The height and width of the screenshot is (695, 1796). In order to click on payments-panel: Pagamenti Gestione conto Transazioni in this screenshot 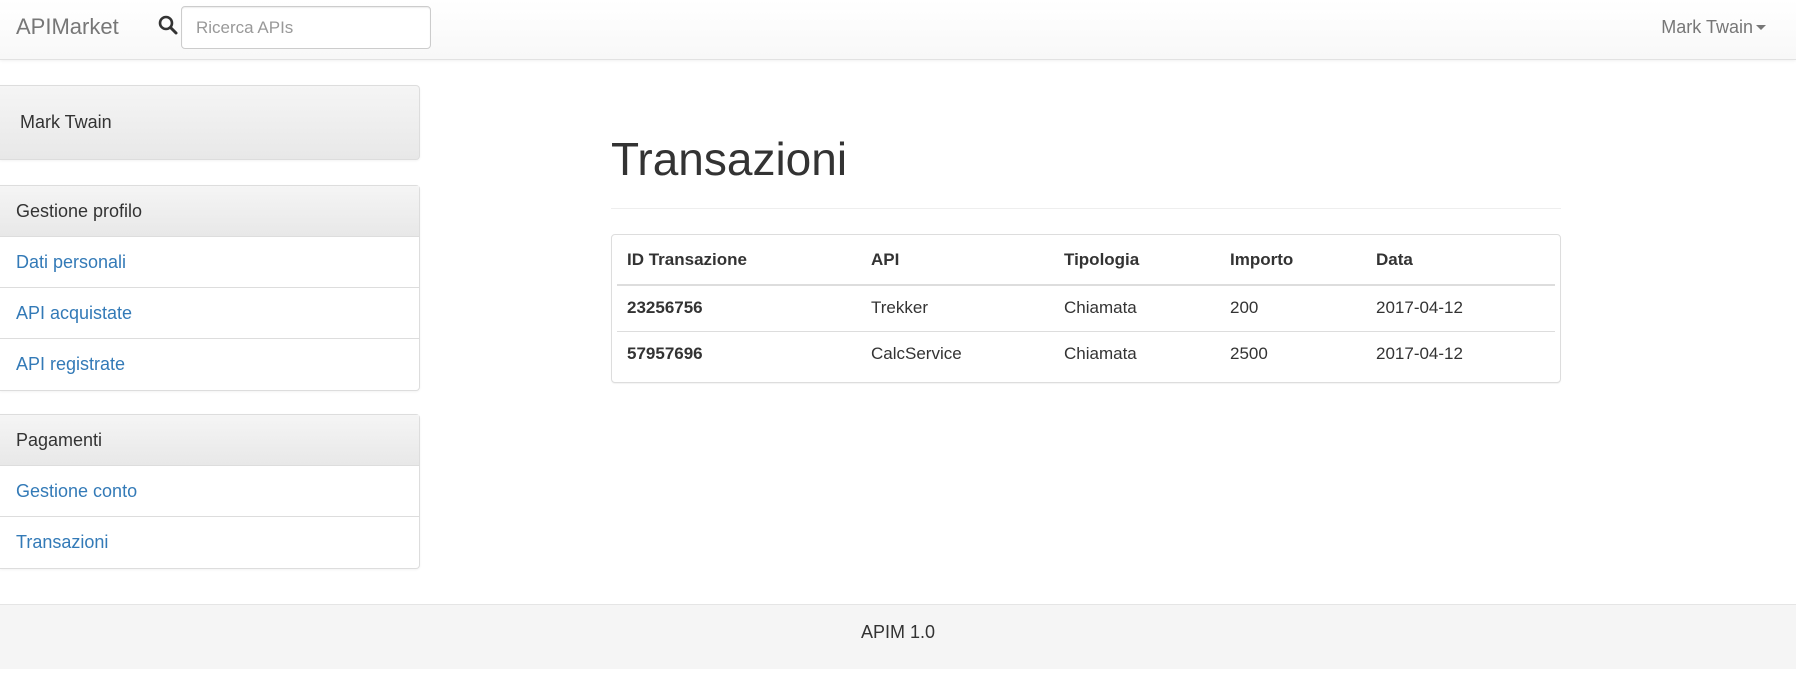, I will do `click(210, 491)`.